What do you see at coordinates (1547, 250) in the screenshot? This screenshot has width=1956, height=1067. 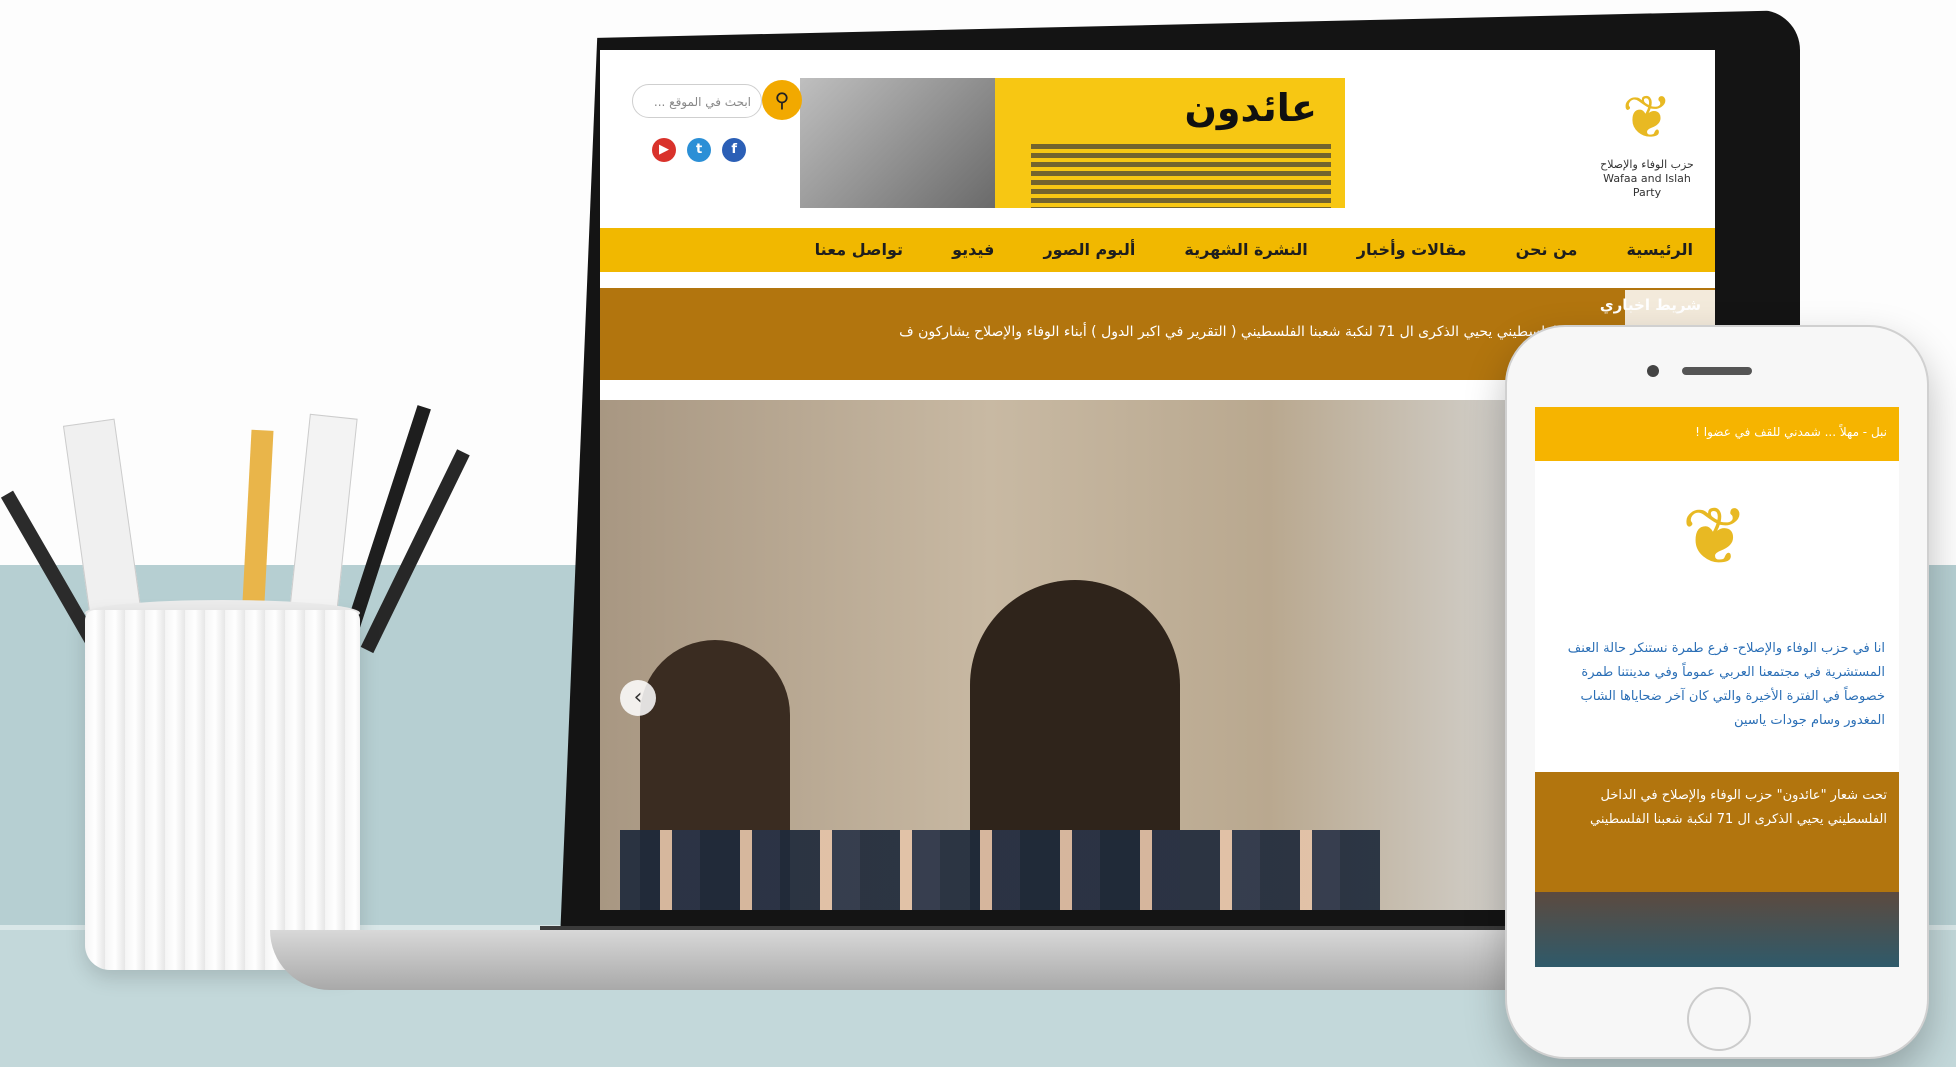 I see `nav-item-about: من نحن` at bounding box center [1547, 250].